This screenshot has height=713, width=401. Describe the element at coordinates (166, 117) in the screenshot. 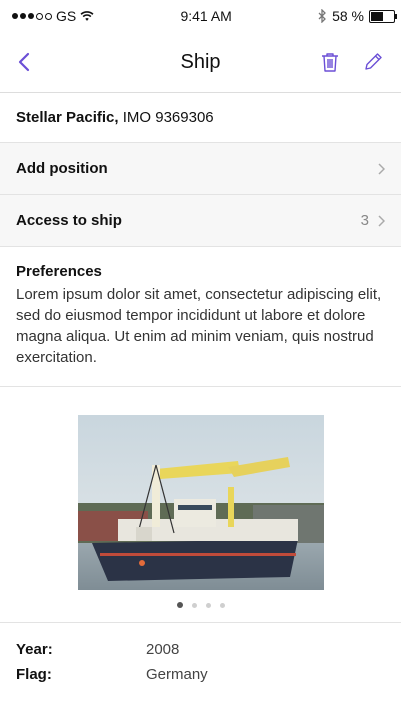

I see `ship-imo: IMO 9369306` at that location.